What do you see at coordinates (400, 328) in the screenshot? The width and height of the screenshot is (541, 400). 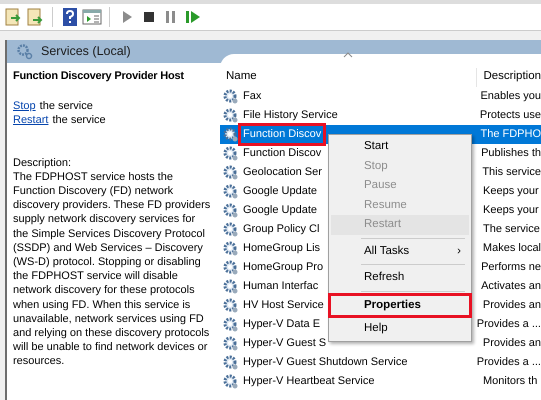 I see `menu-item: Help` at bounding box center [400, 328].